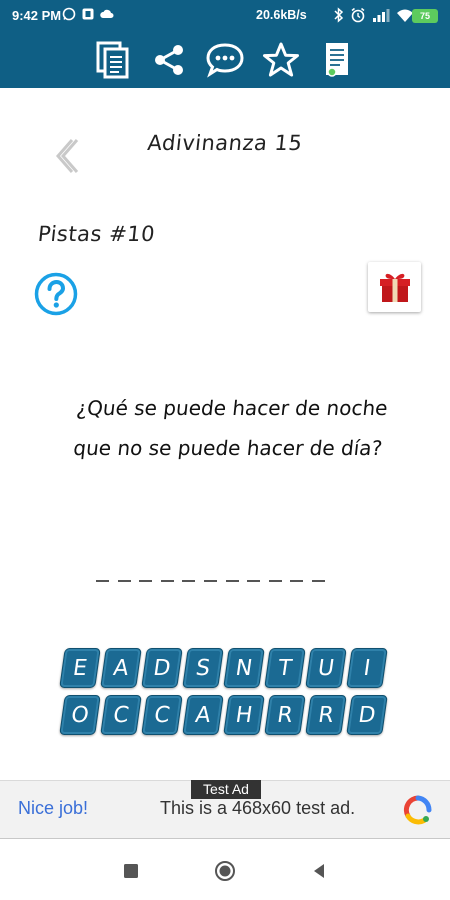  What do you see at coordinates (225, 16) in the screenshot?
I see `status-bar: 9:42 PM 20.6kB/s 75` at bounding box center [225, 16].